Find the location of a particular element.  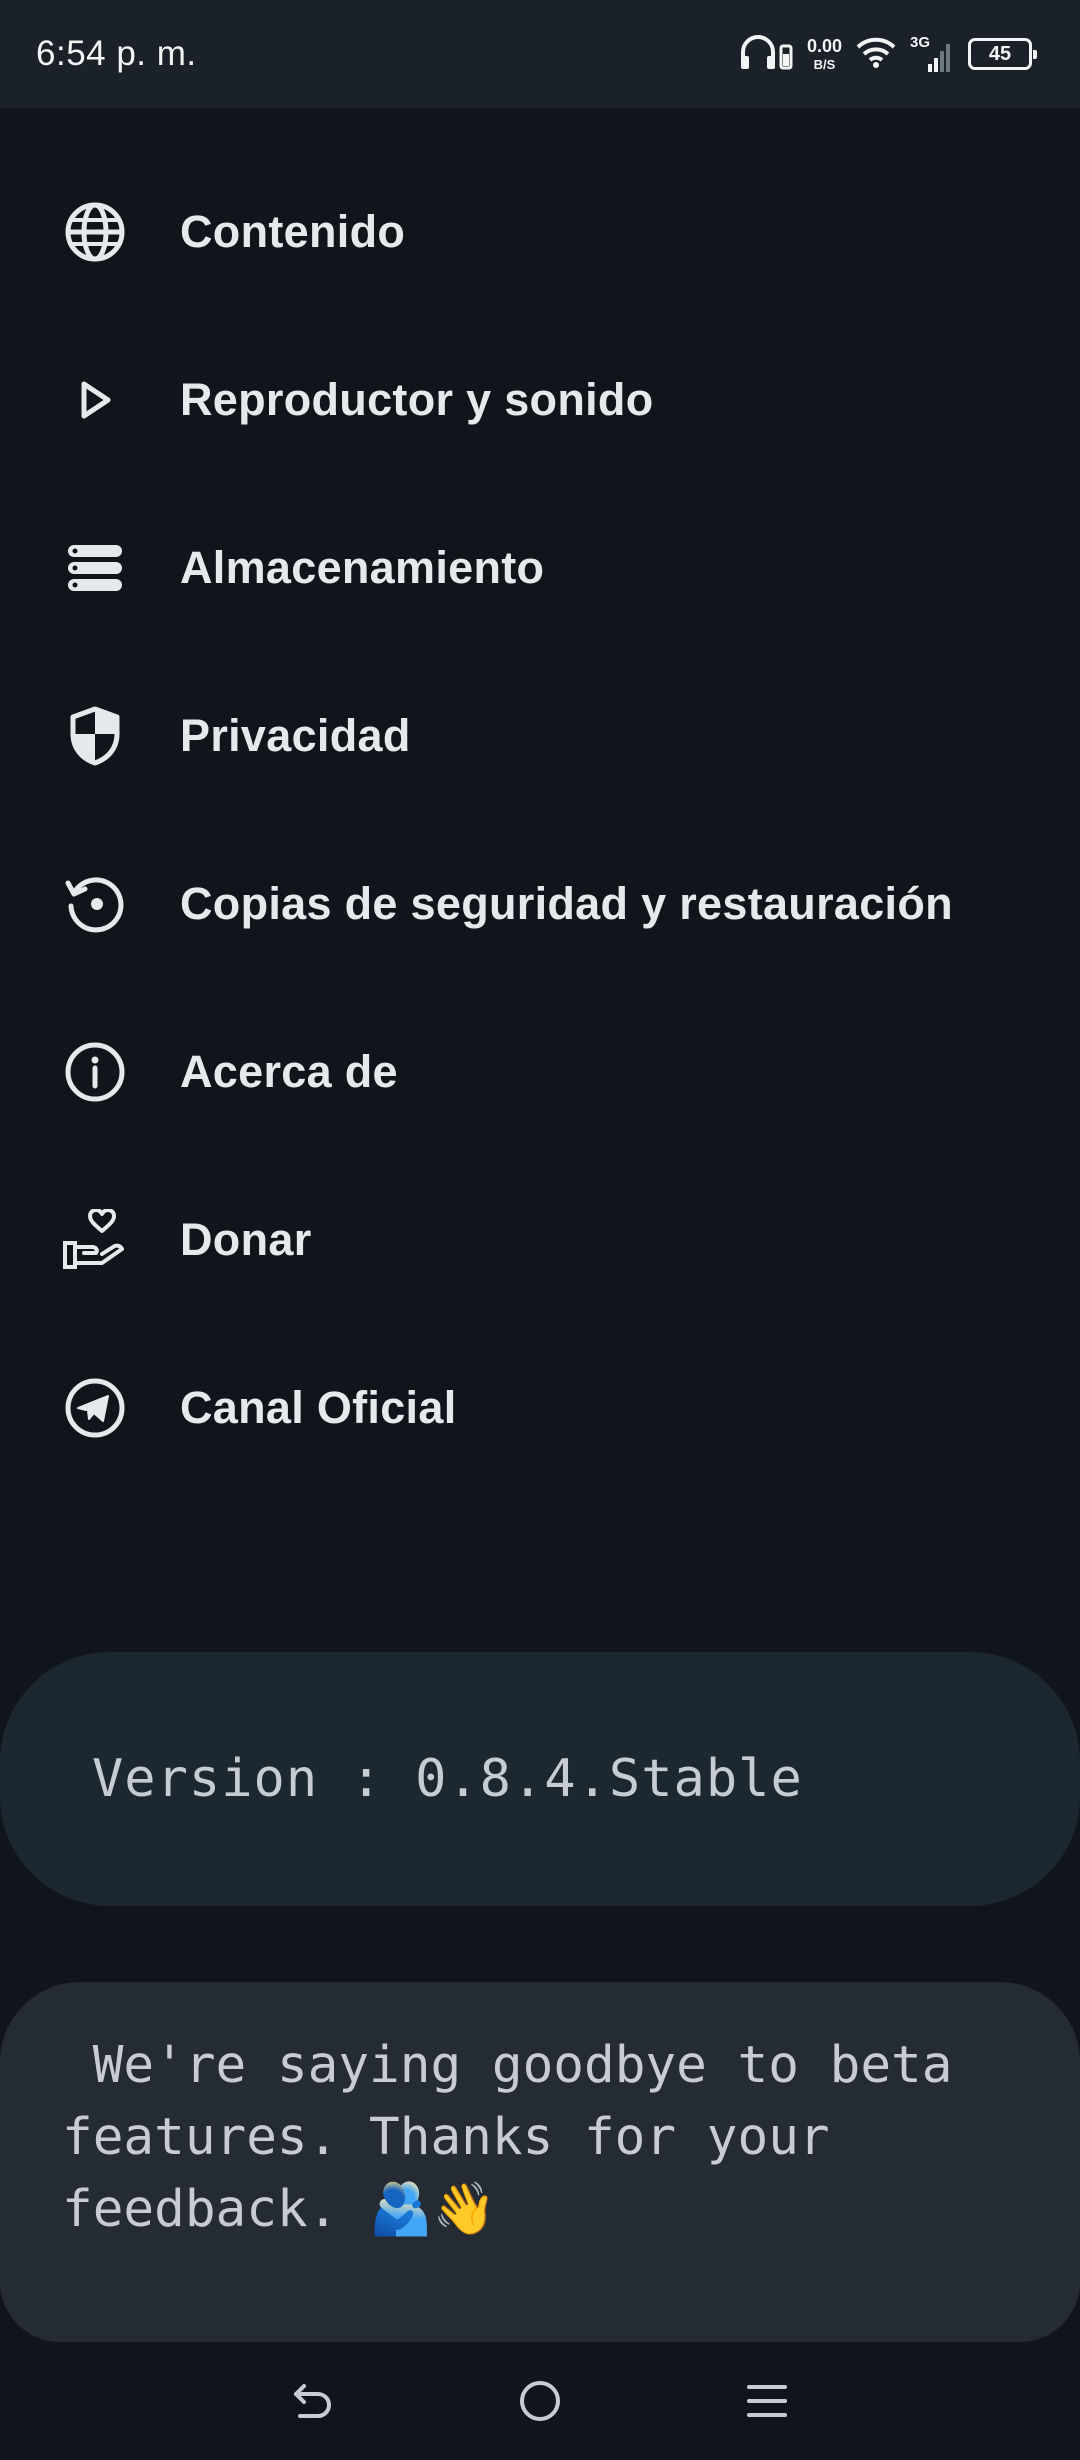

telegram-icon is located at coordinates (95, 1408).